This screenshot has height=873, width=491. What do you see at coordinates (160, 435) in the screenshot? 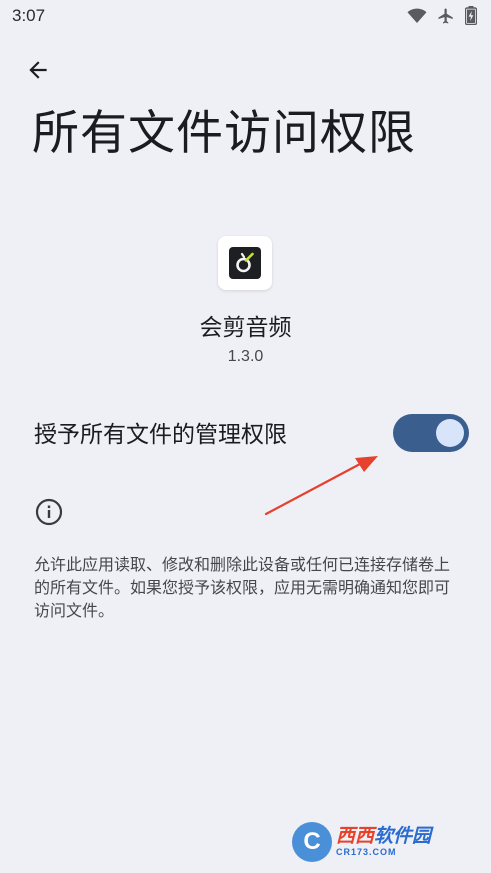
I see `permission-label: 授予所有文件的管理权限` at bounding box center [160, 435].